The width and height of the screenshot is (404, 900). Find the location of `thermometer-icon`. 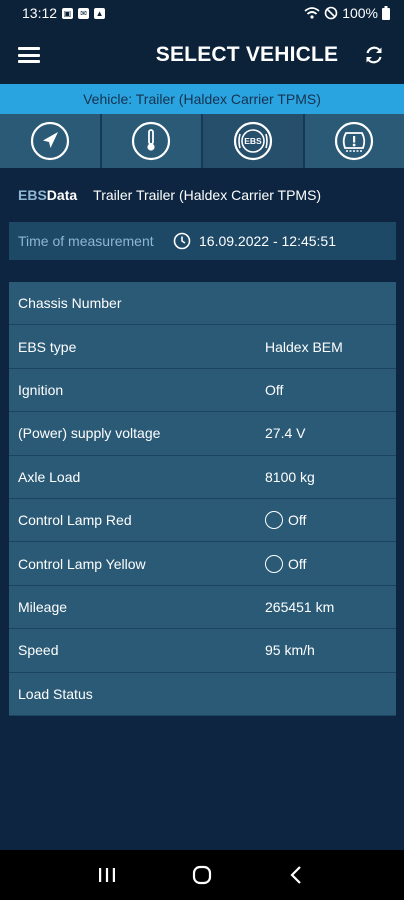

thermometer-icon is located at coordinates (151, 141).